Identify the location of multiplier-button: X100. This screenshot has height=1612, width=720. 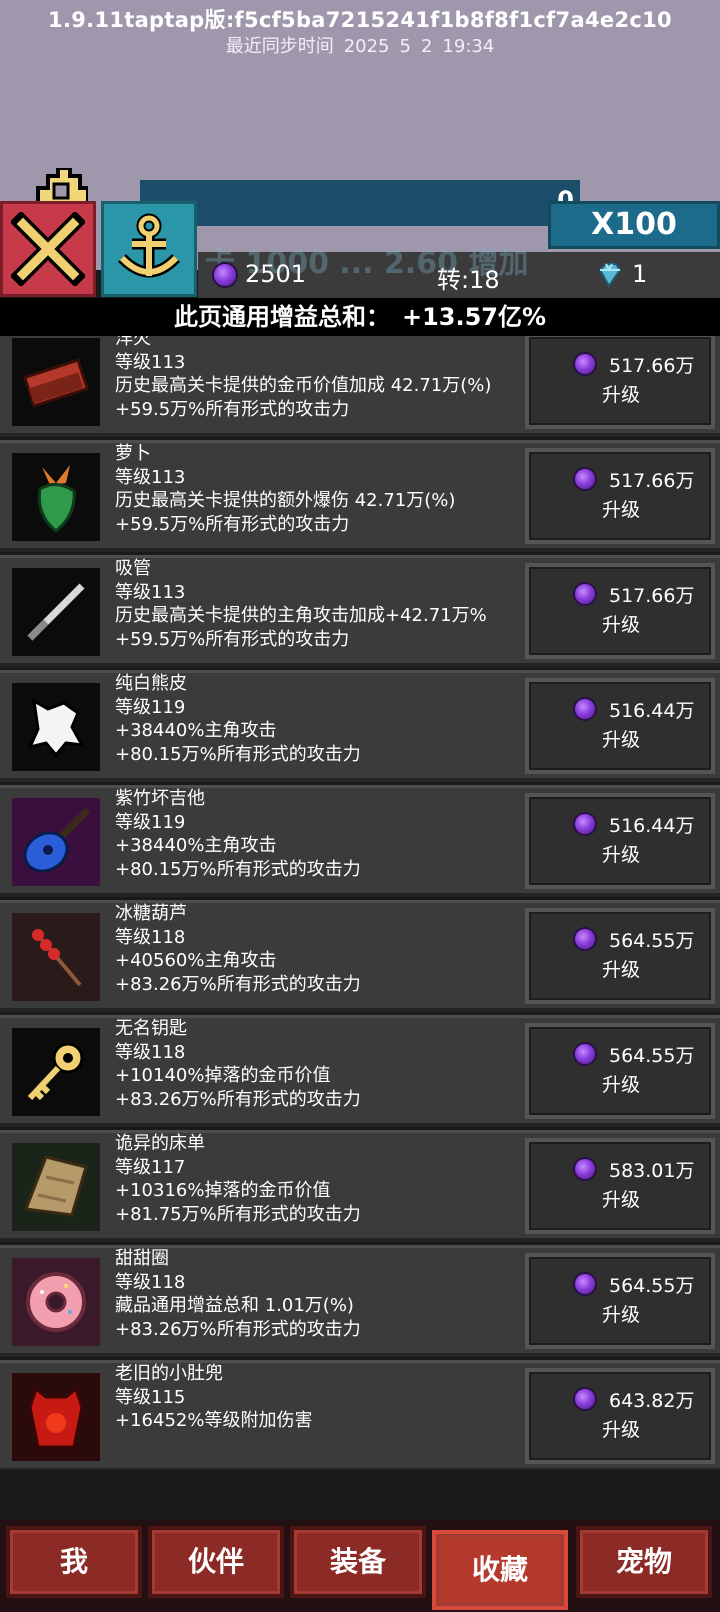
(634, 225).